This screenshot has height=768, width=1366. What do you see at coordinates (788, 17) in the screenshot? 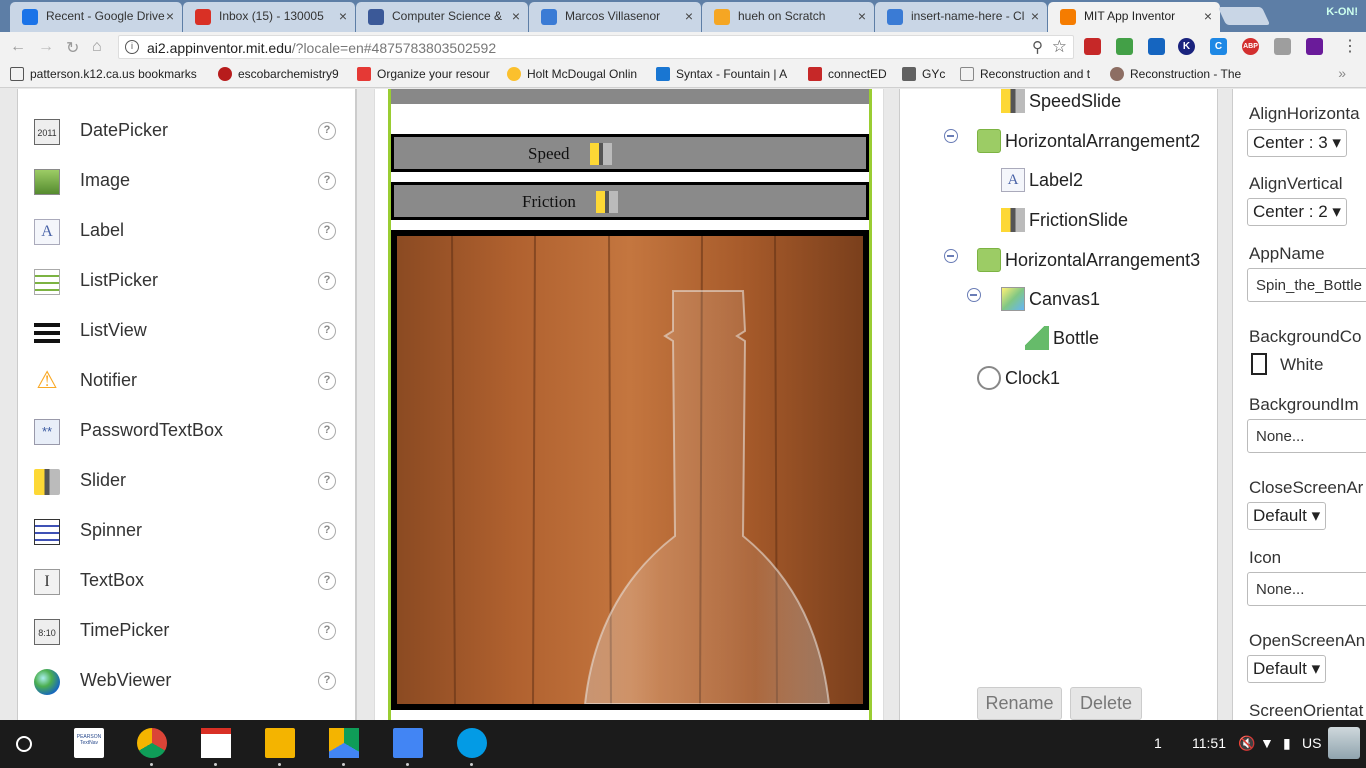
I see `tab-scratch: hueh on Scratch ×` at bounding box center [788, 17].